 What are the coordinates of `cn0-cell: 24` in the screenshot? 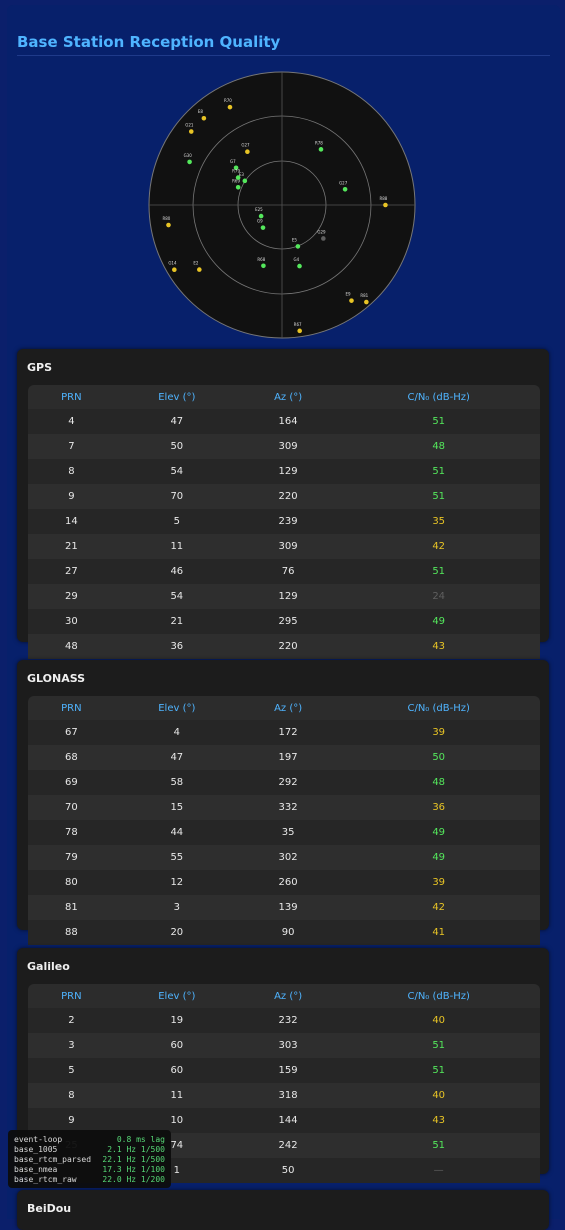 It's located at (439, 596).